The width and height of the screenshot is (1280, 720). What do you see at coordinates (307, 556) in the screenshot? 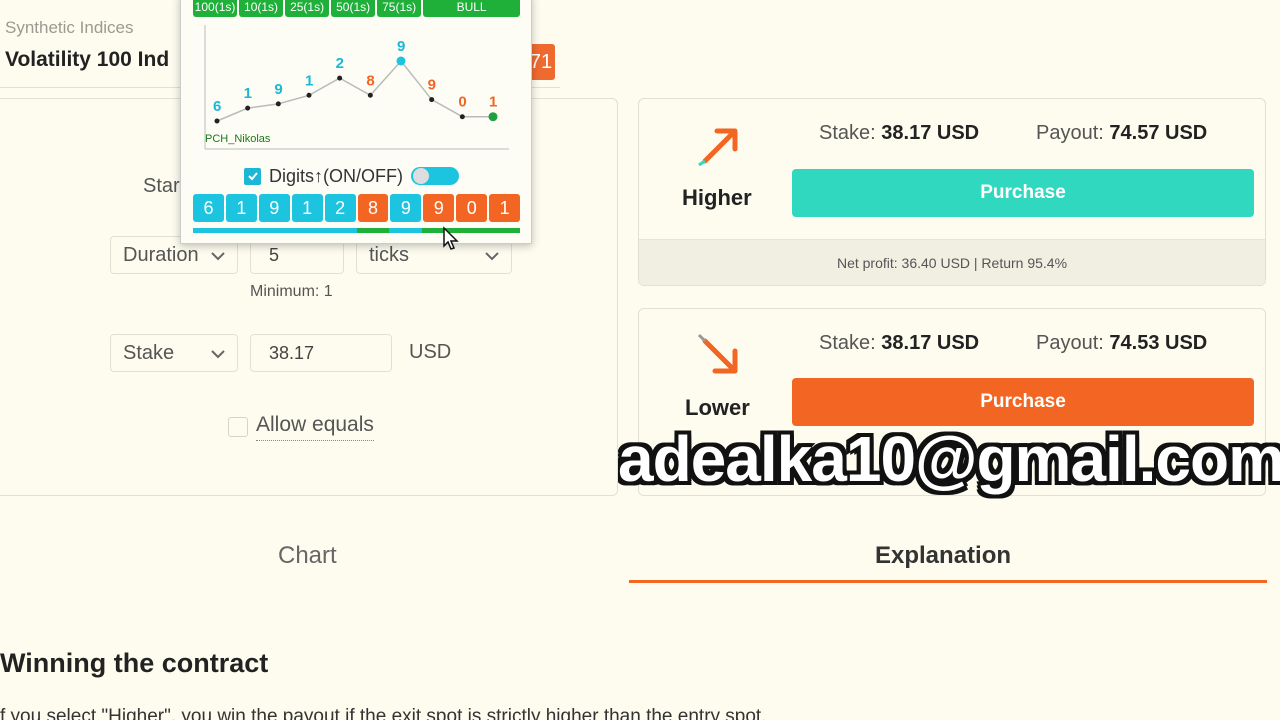
I see `tab-chart: Chart` at bounding box center [307, 556].